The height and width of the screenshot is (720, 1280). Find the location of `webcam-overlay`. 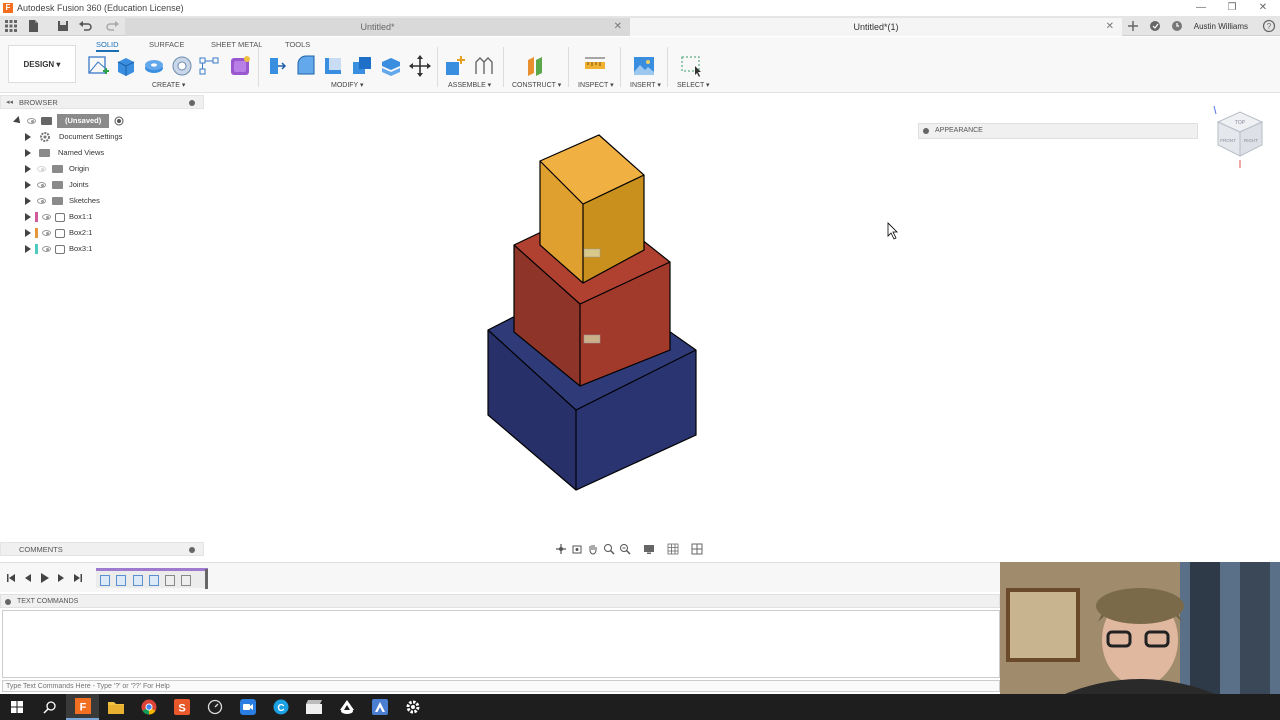

webcam-overlay is located at coordinates (1140, 629).